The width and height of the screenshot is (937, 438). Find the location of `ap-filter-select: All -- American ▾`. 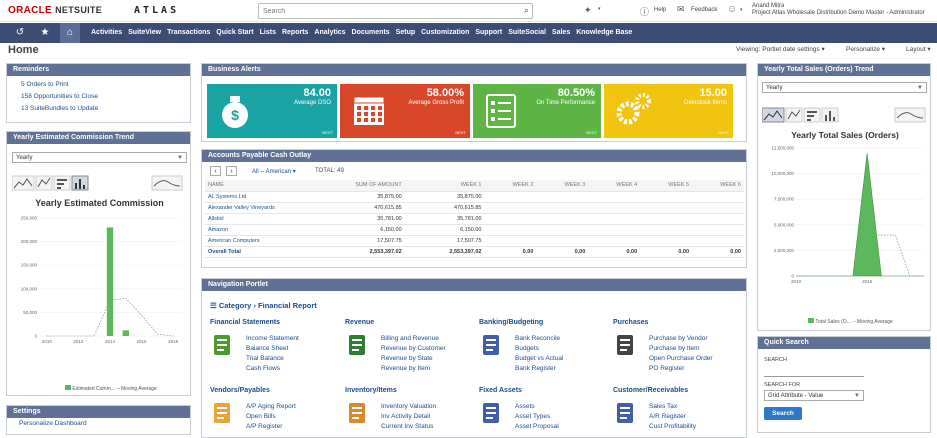

ap-filter-select: All -- American ▾ is located at coordinates (274, 171).